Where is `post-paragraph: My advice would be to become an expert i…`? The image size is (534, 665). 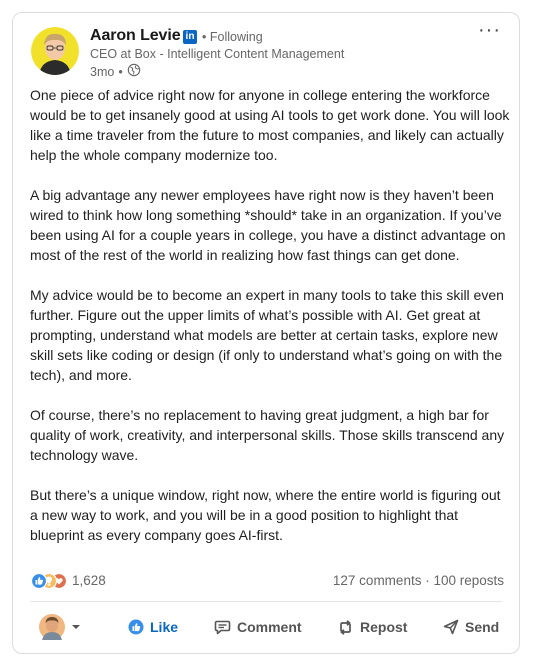 post-paragraph: My advice would be to become an expert i… is located at coordinates (267, 335).